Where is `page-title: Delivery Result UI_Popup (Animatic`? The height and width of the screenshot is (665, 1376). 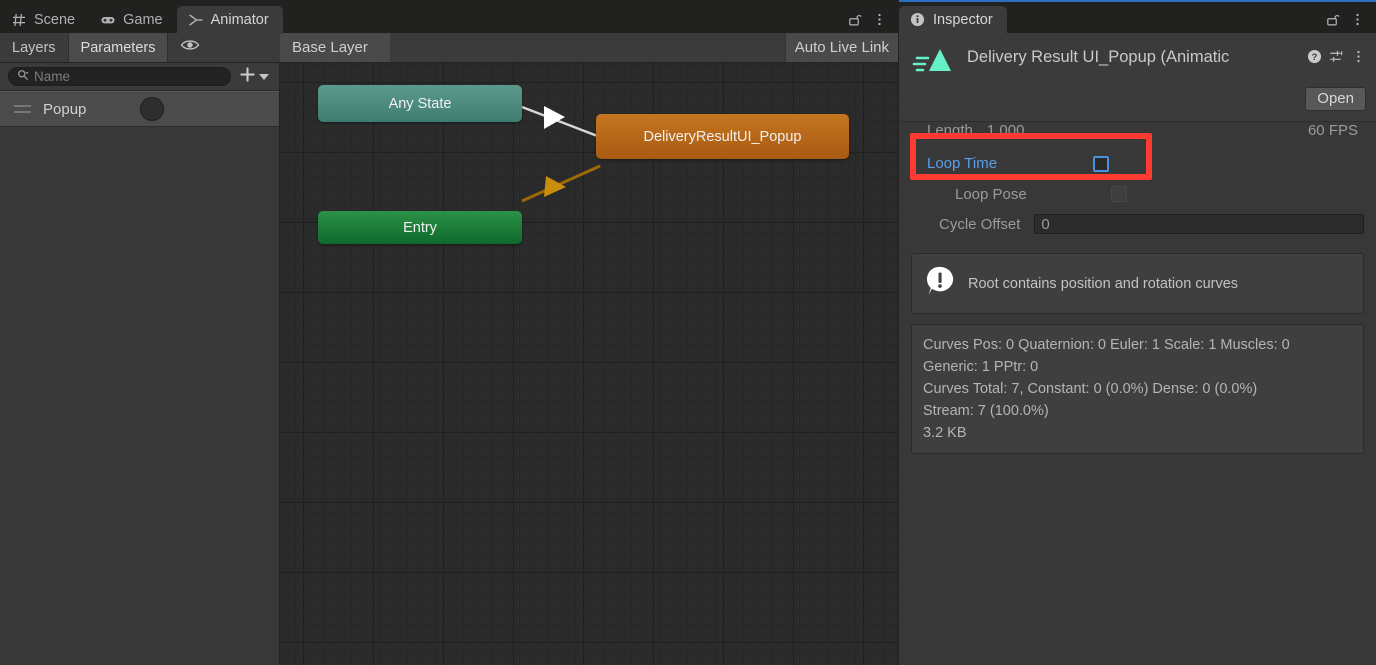 page-title: Delivery Result UI_Popup (Animatic is located at coordinates (1098, 57).